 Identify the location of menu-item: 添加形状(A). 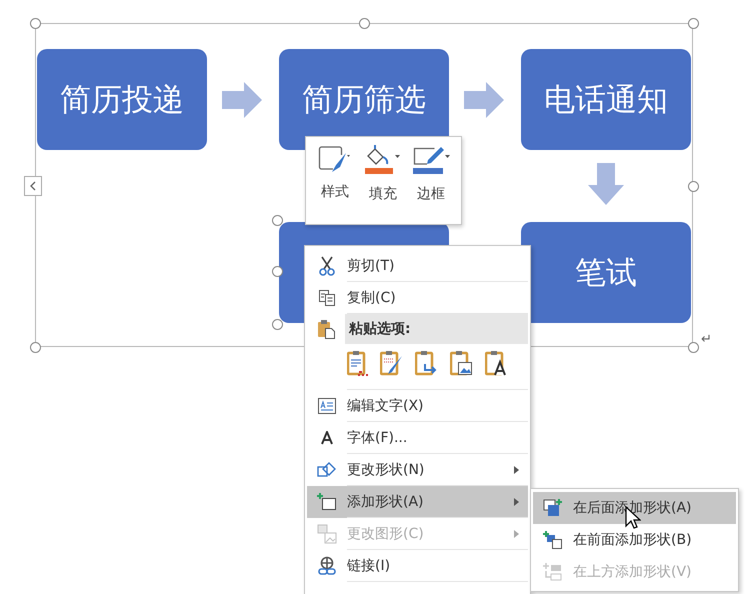
(417, 502).